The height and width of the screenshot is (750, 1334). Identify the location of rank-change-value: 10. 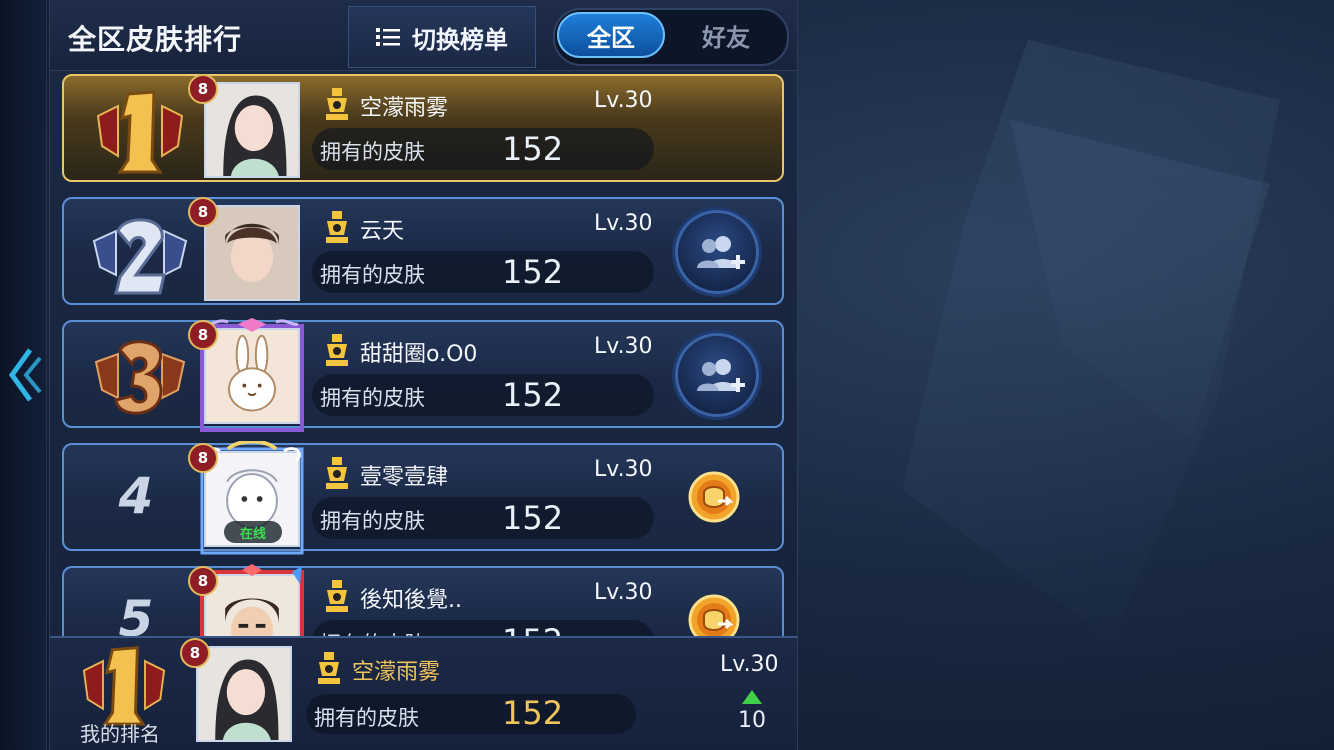
(752, 720).